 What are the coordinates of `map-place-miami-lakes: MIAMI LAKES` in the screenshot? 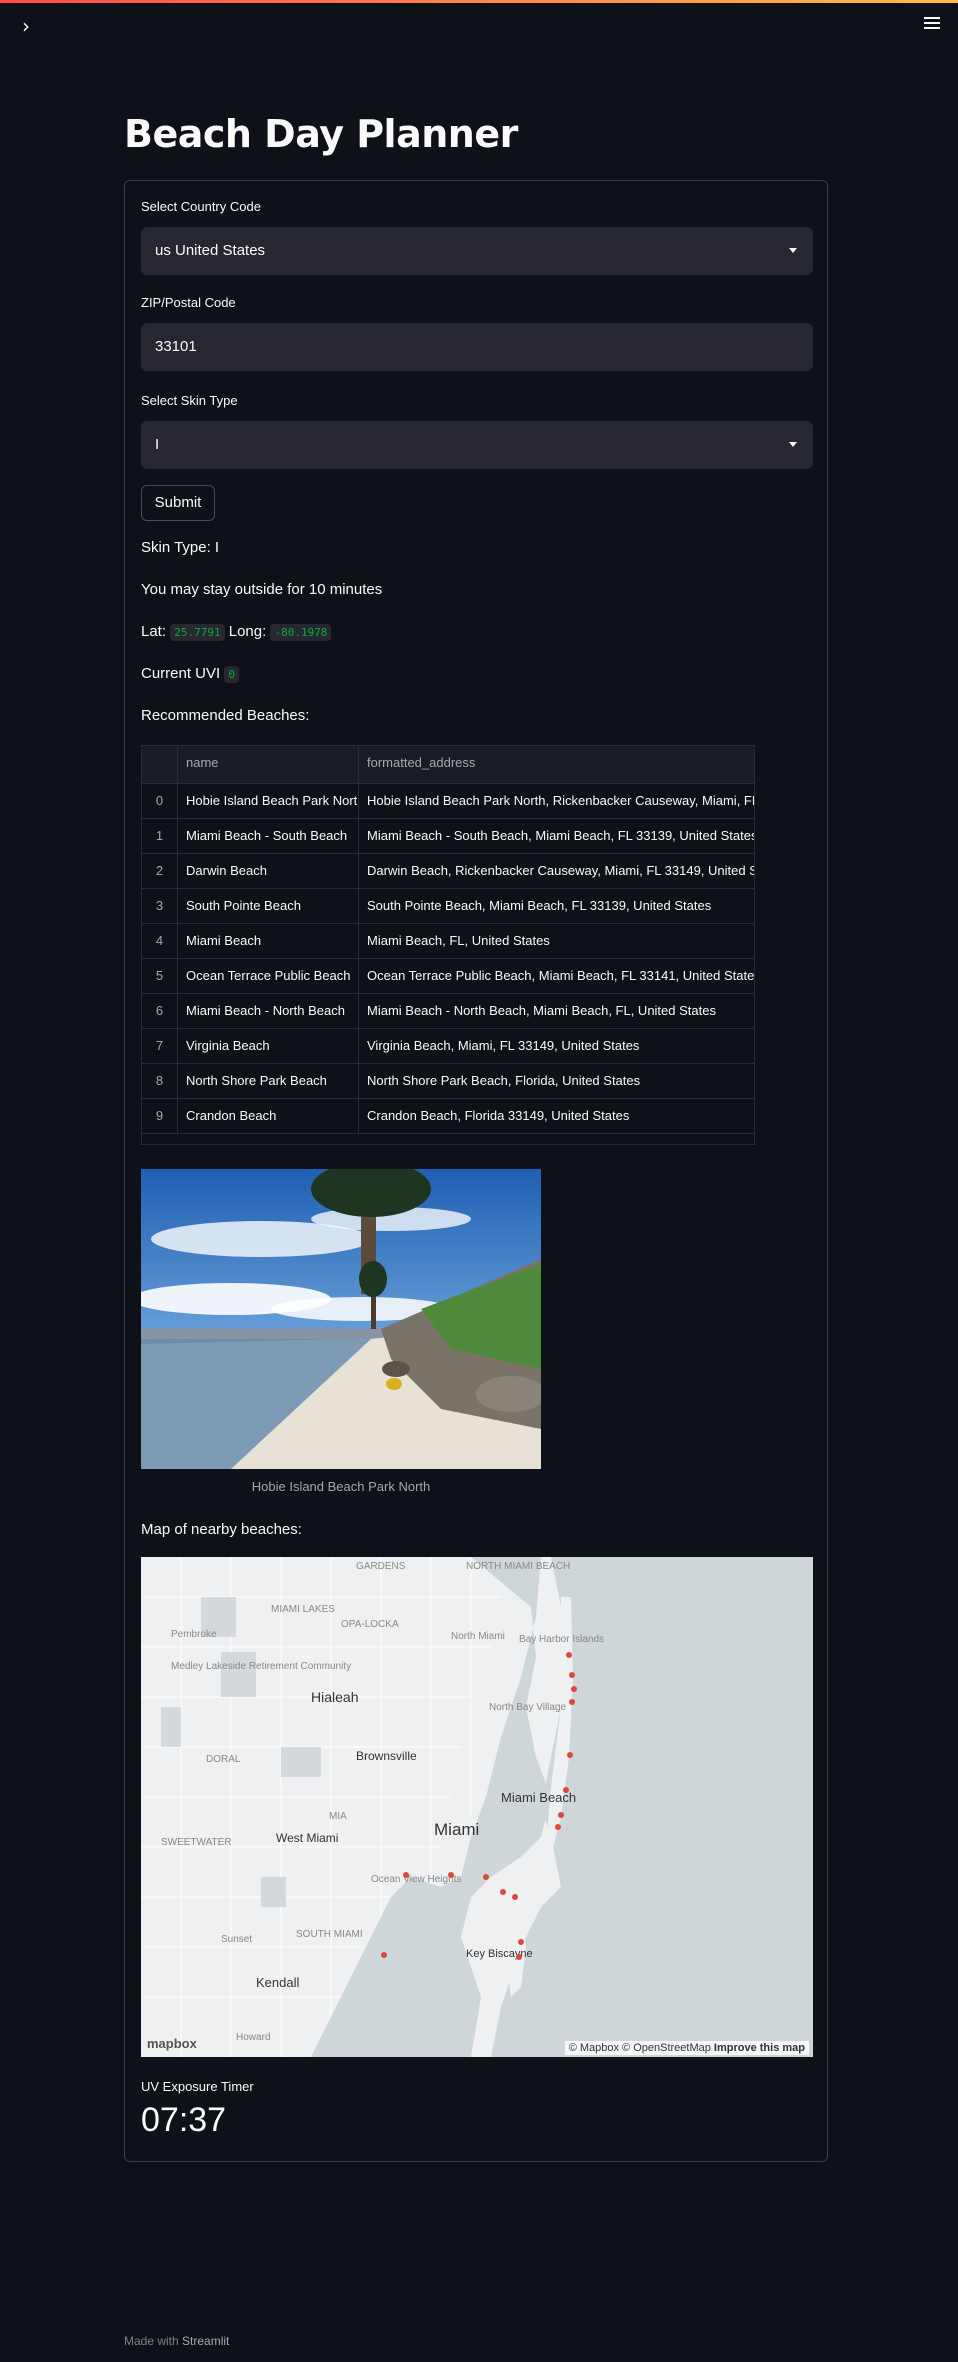 It's located at (303, 1609).